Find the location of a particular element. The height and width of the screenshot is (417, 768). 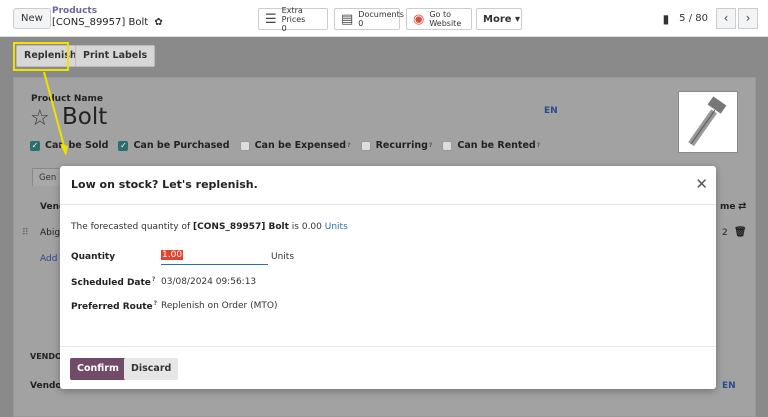

quantity-input: 1.00 is located at coordinates (214, 257).